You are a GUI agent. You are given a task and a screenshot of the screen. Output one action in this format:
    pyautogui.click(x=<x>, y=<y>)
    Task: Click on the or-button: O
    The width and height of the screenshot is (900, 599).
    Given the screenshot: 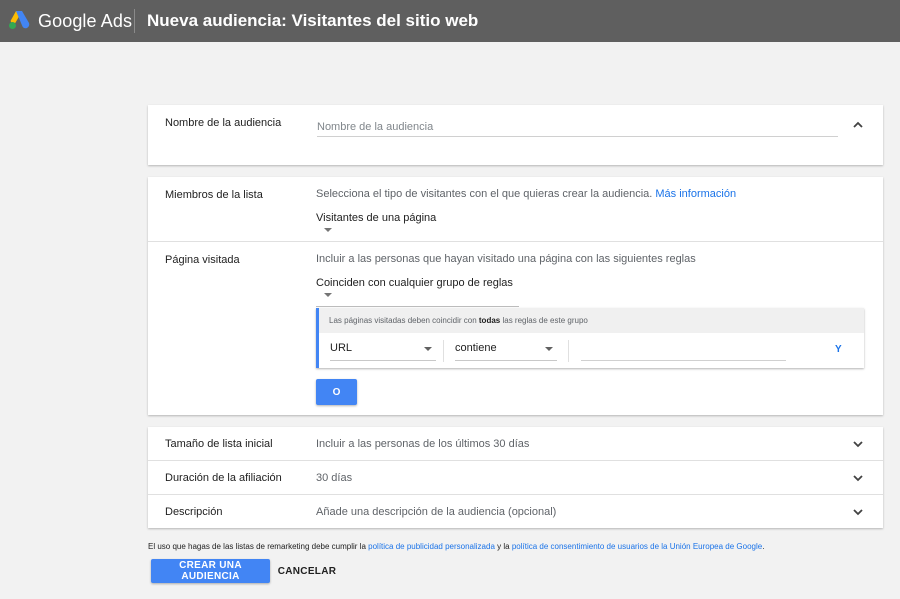 What is the action you would take?
    pyautogui.click(x=336, y=392)
    